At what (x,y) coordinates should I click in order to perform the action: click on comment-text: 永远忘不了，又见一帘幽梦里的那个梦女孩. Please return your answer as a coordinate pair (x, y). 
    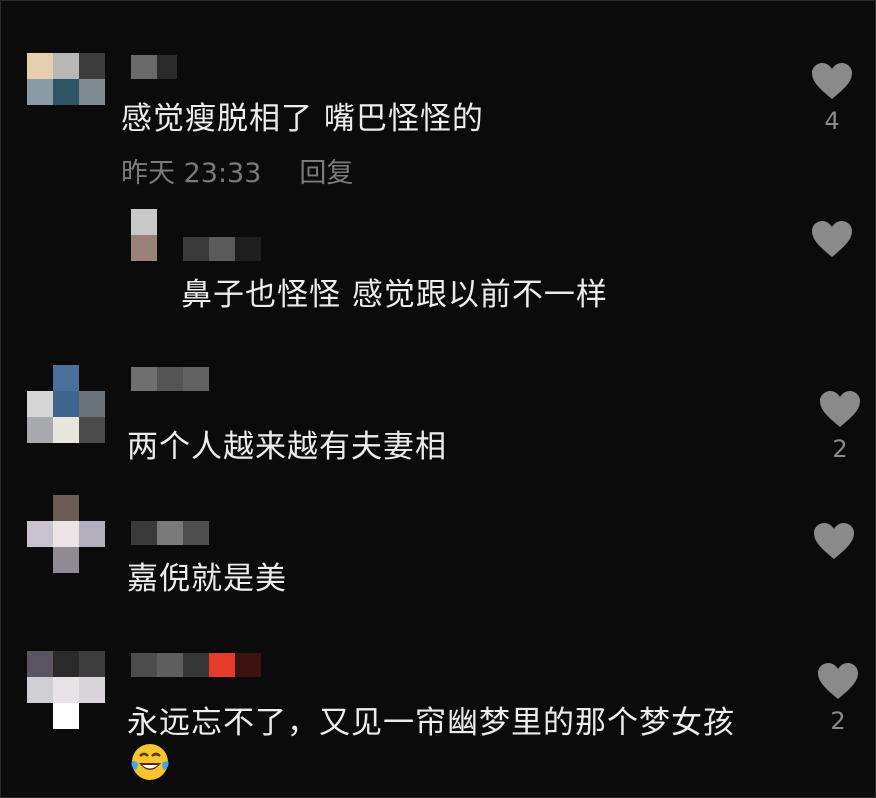
    Looking at the image, I should click on (431, 723).